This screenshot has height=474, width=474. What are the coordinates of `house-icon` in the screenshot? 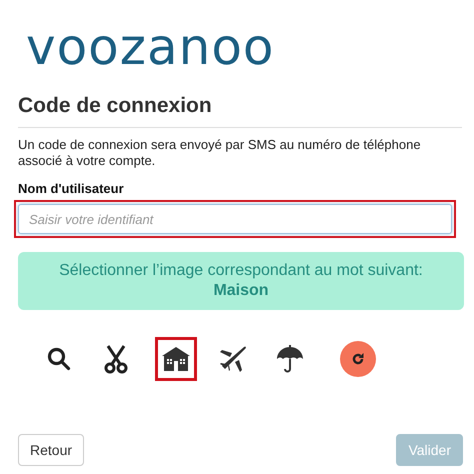 It's located at (176, 359).